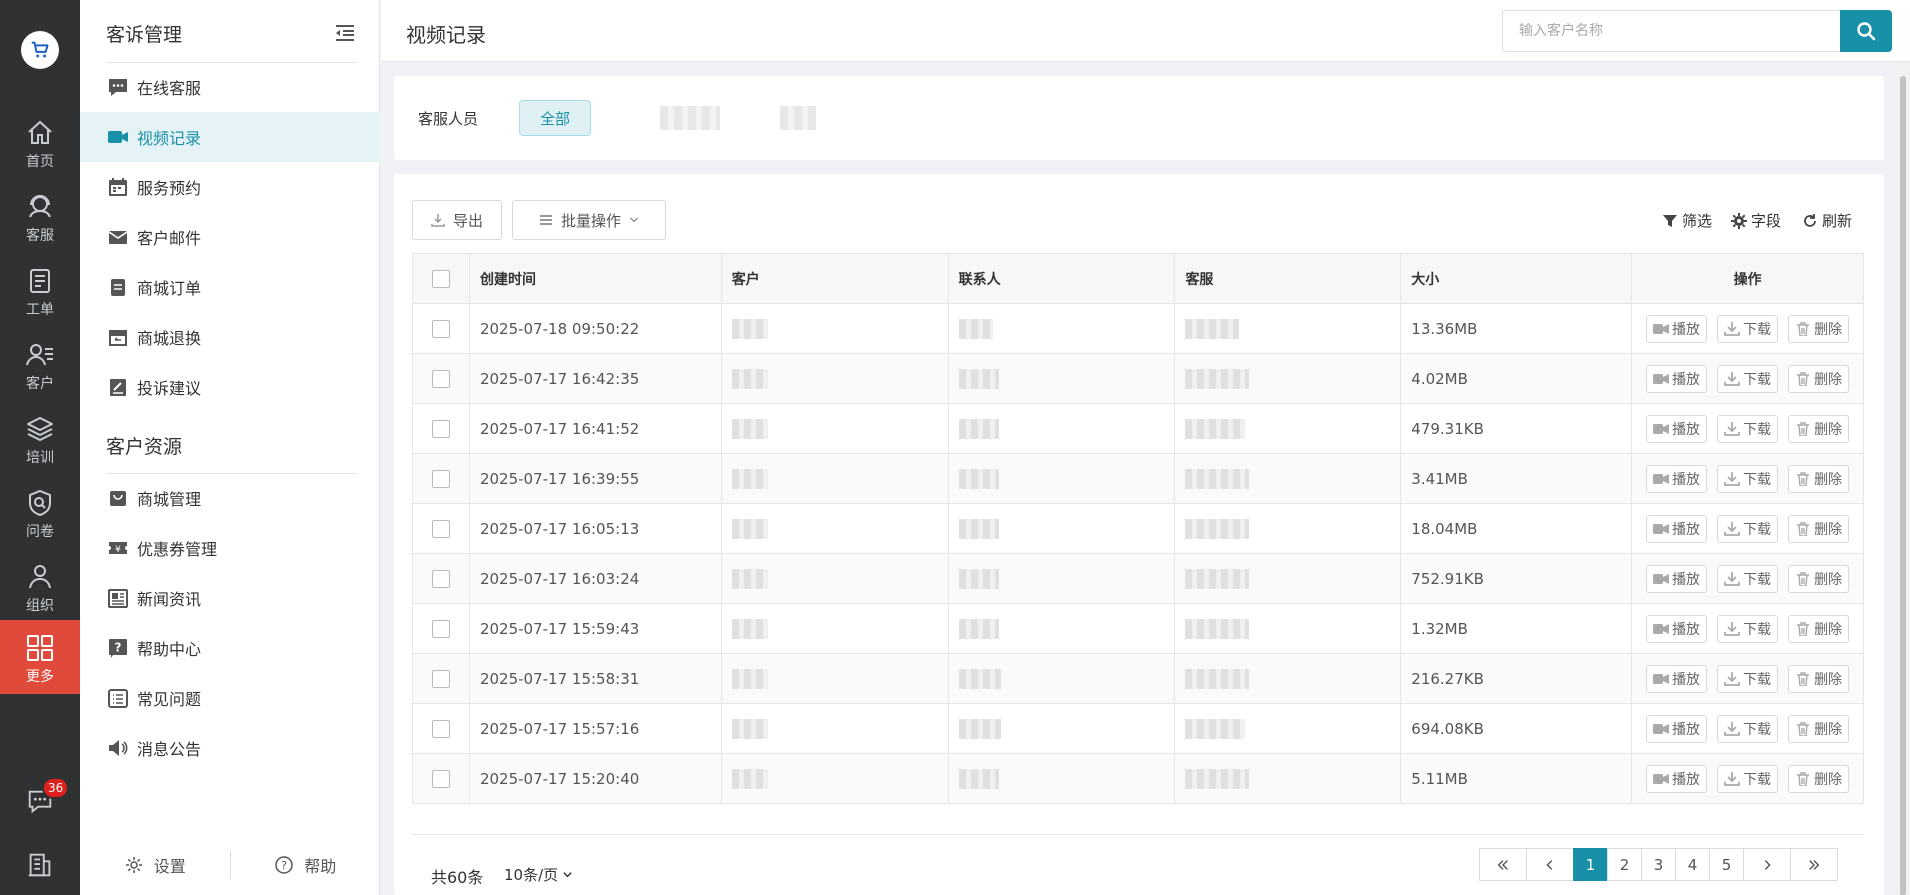  What do you see at coordinates (1827, 220) in the screenshot?
I see `refresh-tool: 刷新` at bounding box center [1827, 220].